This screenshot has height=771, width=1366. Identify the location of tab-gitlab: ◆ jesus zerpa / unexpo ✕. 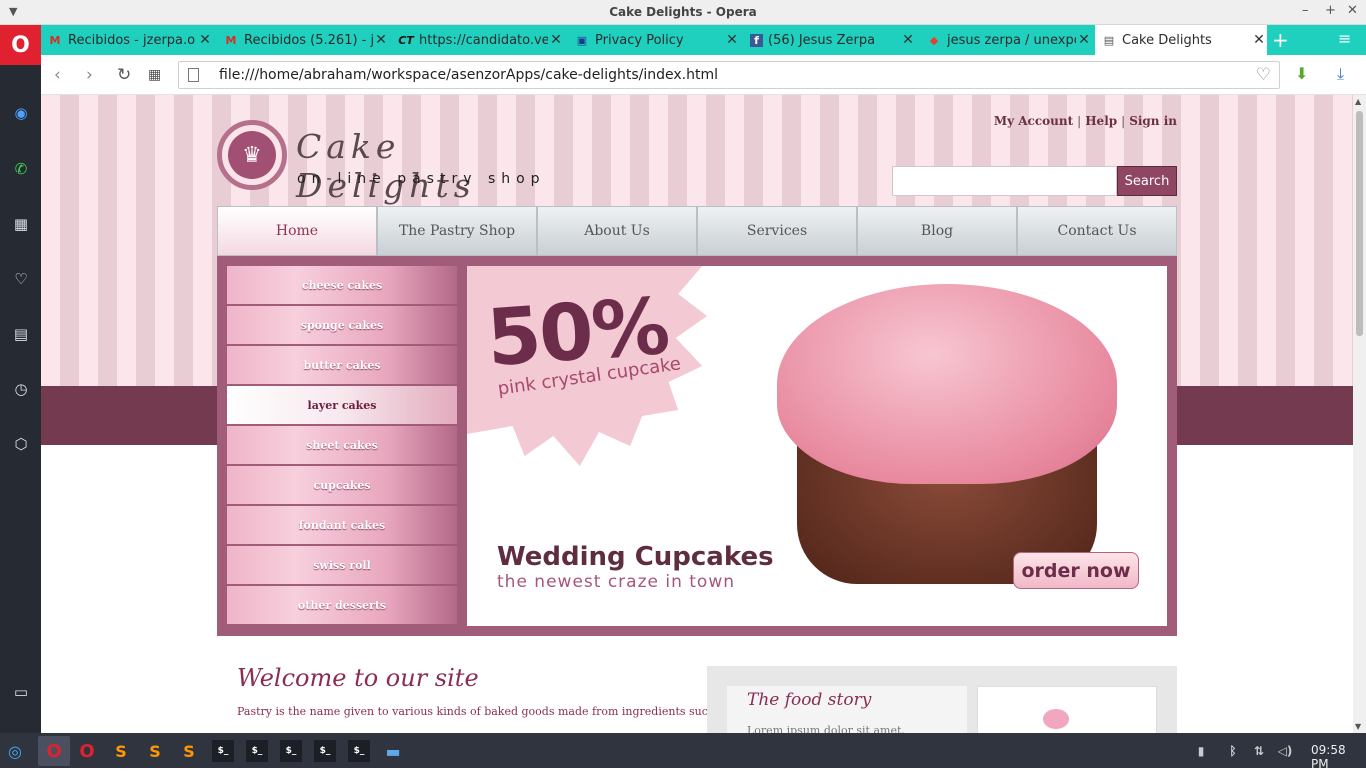
(1006, 40).